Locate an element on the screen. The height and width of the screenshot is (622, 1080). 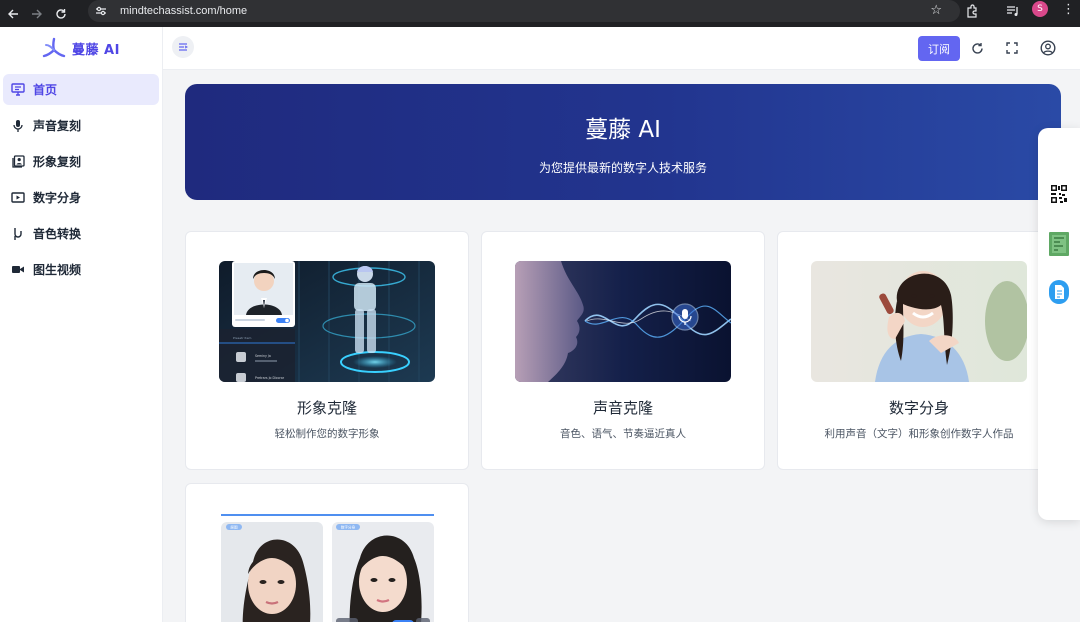
reload-icon is located at coordinates (61, 14).